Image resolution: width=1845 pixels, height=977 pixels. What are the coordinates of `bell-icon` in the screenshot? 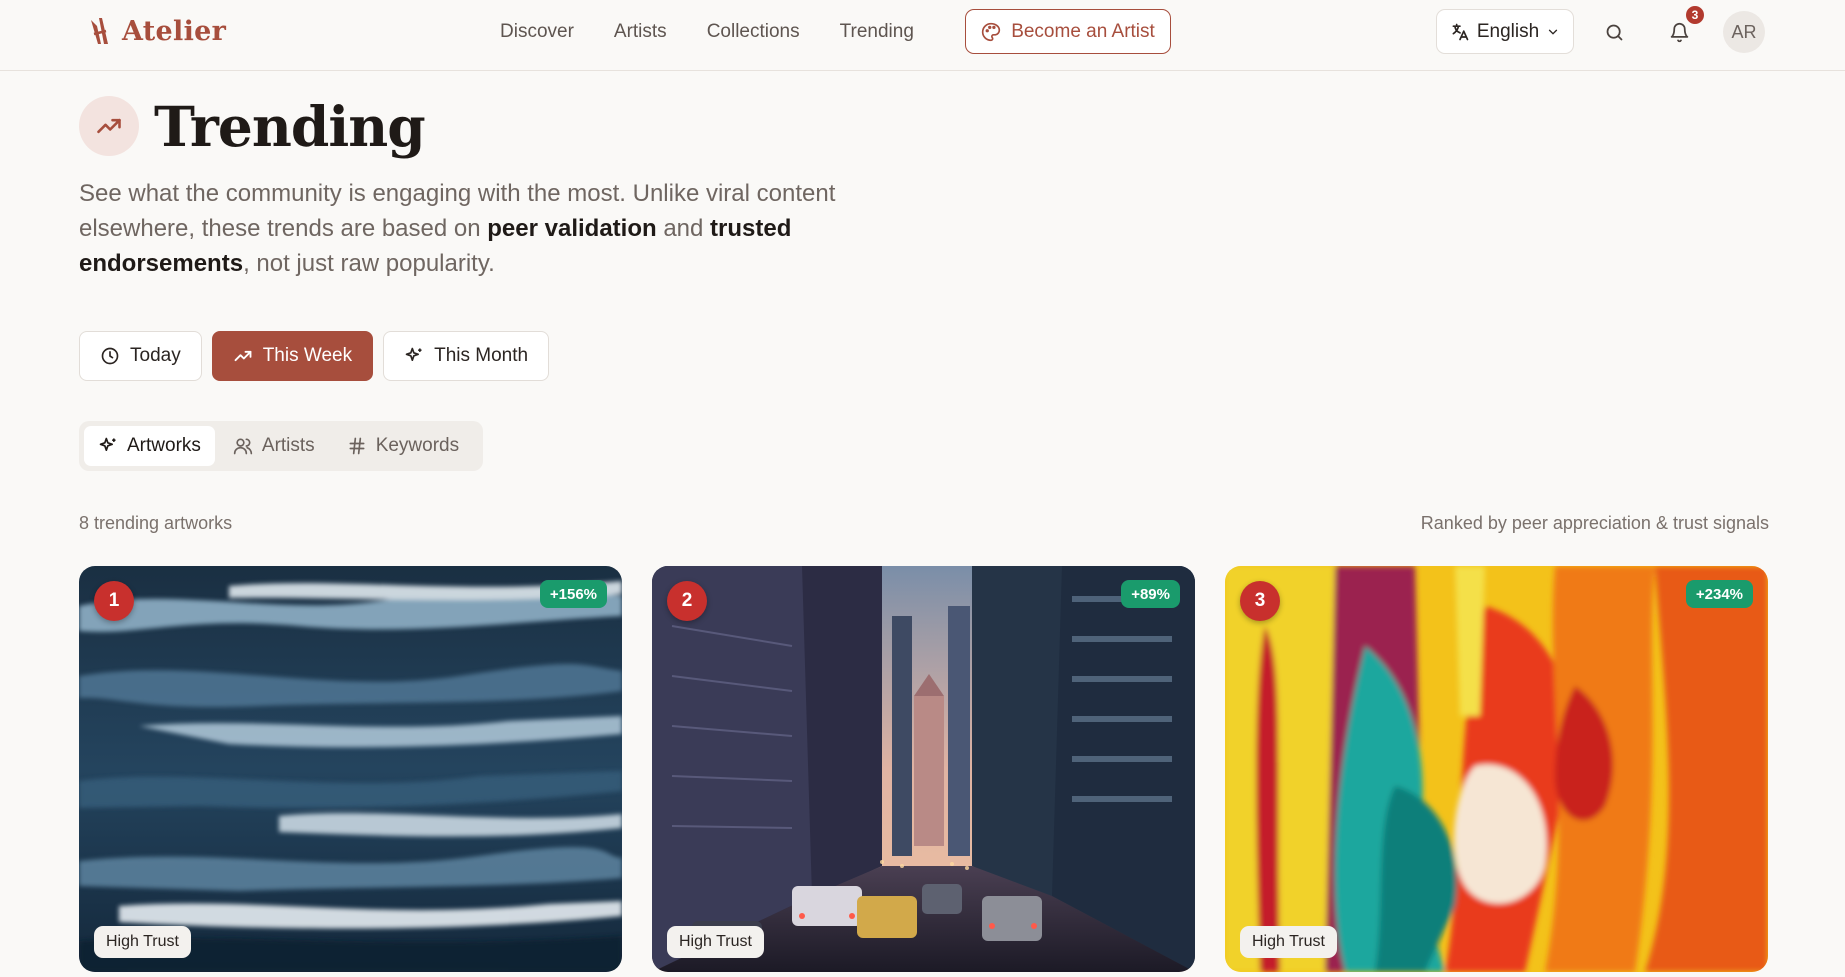 It's located at (1679, 32).